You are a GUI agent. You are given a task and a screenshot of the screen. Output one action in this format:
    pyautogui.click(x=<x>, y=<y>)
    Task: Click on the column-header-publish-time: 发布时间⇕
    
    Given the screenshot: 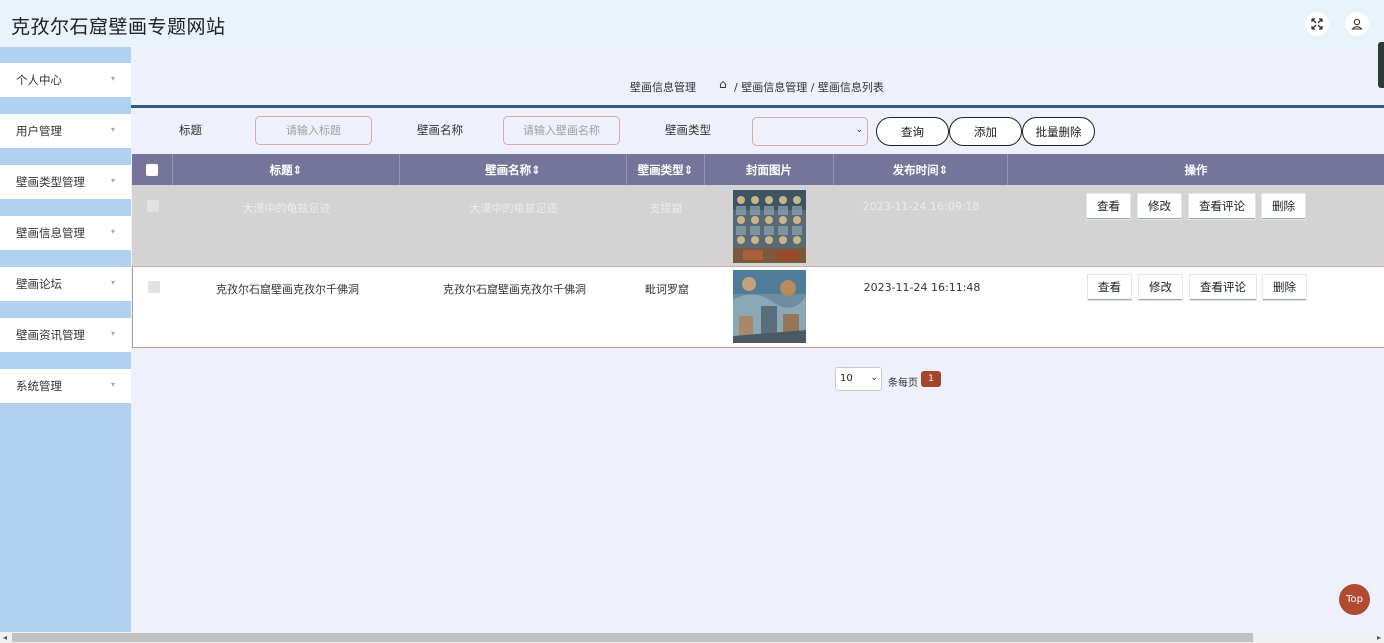 What is the action you would take?
    pyautogui.click(x=921, y=169)
    